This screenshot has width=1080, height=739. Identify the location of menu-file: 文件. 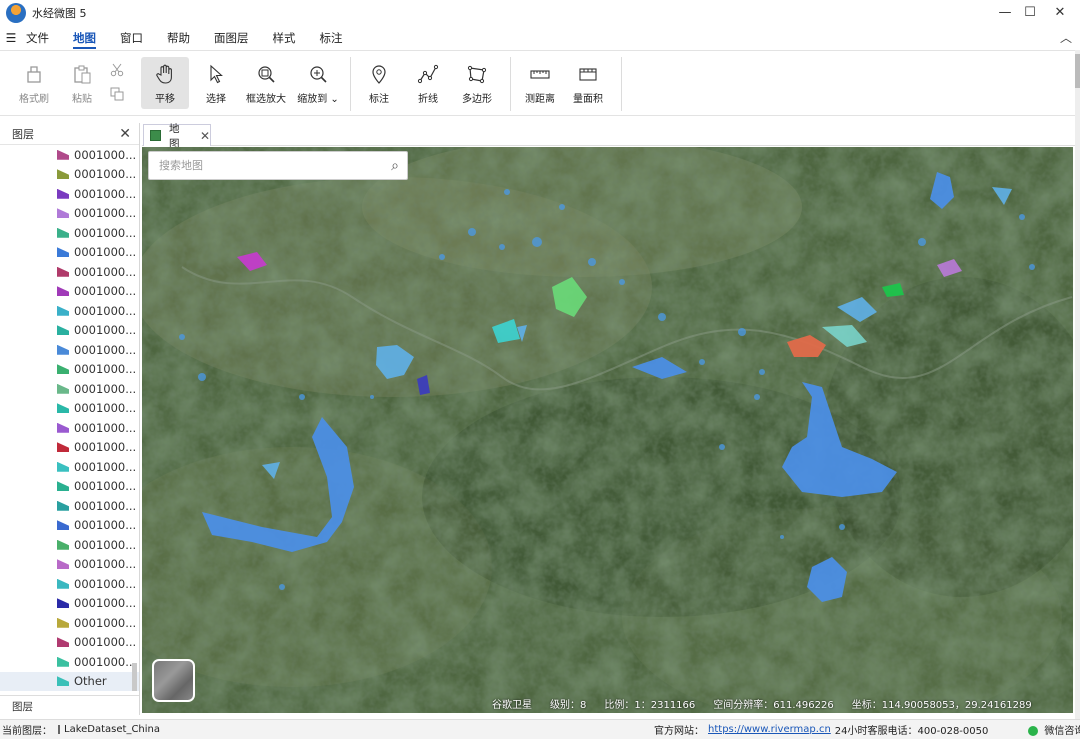
(41, 38).